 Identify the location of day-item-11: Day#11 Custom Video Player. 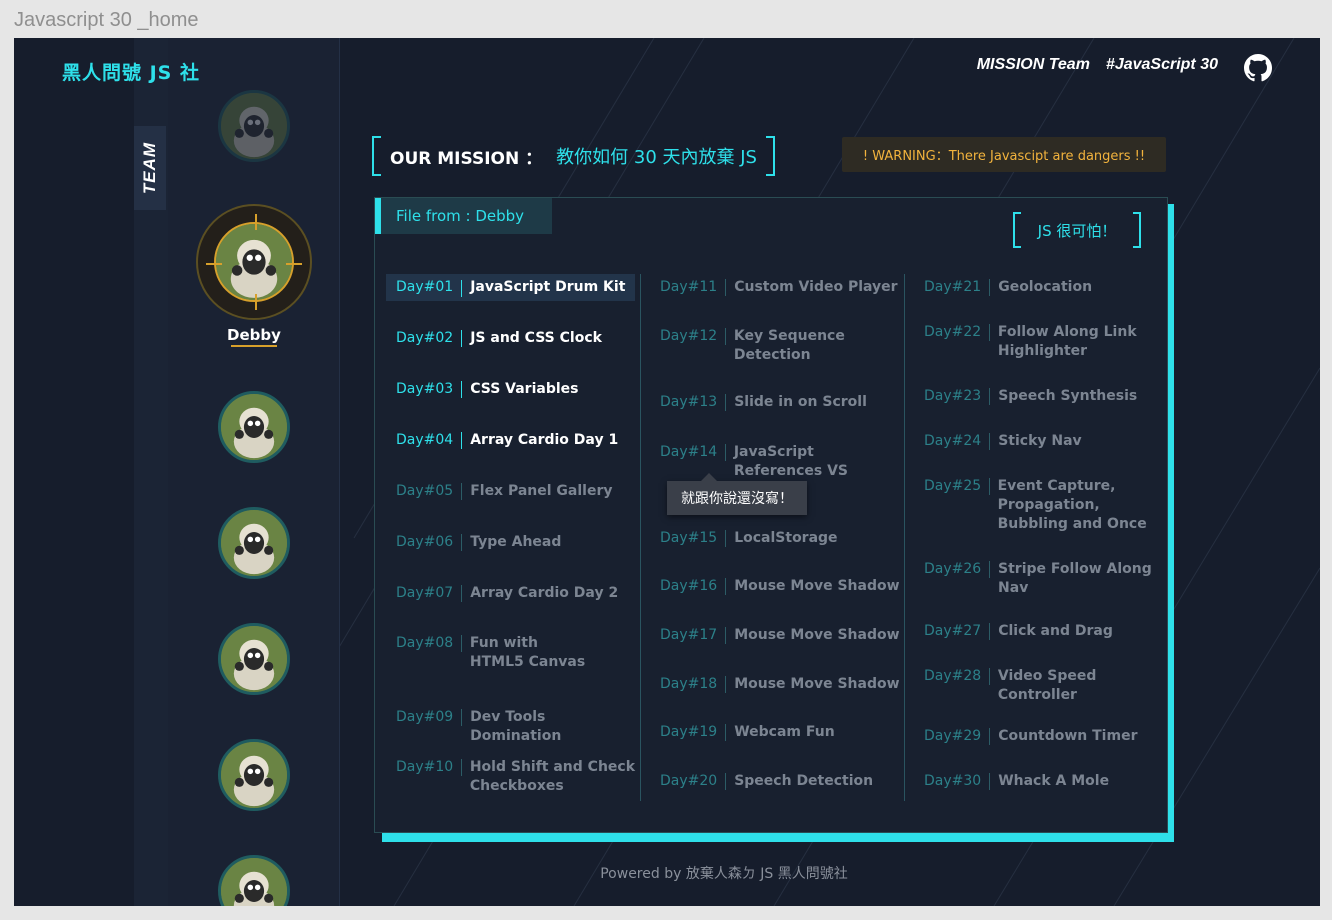
(780, 287).